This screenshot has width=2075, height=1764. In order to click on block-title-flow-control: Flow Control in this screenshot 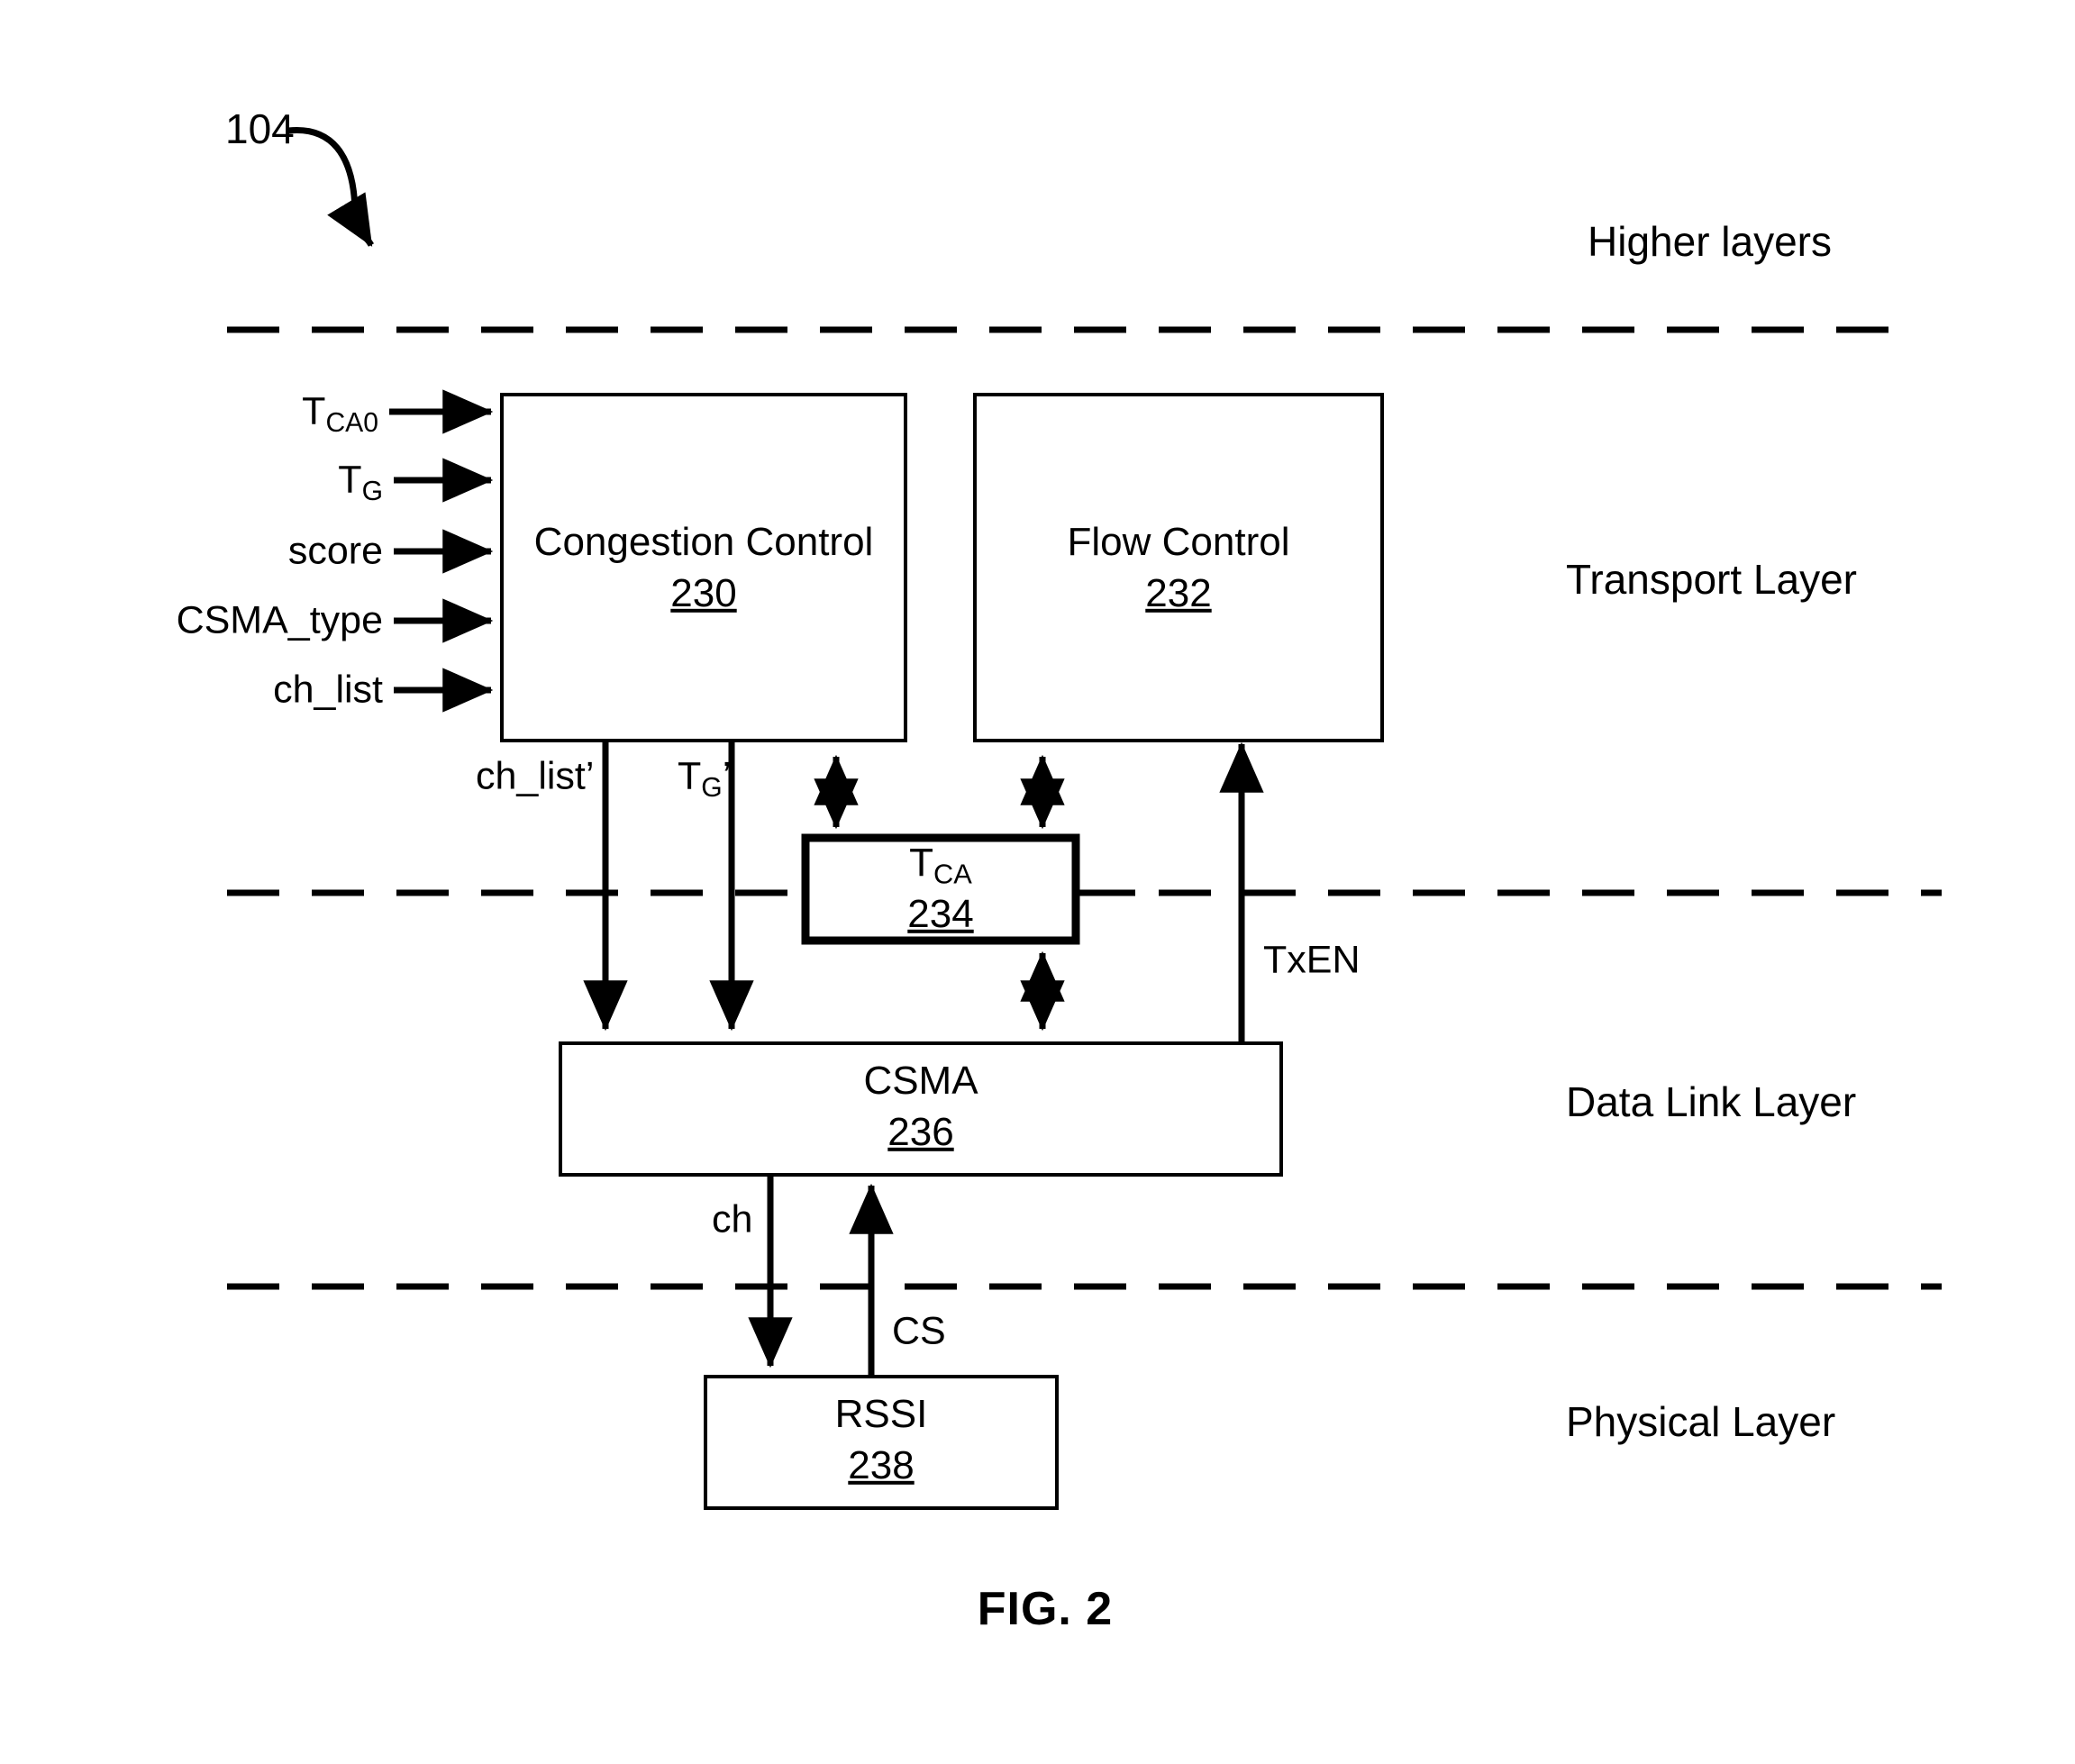, I will do `click(1178, 542)`.